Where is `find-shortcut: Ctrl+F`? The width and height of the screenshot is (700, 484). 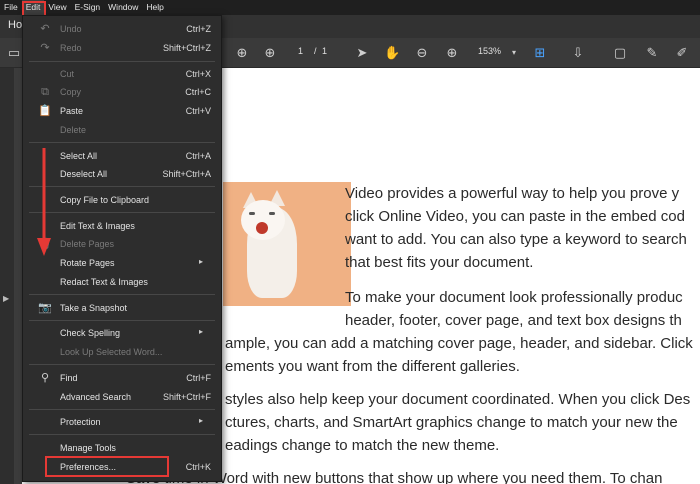
find-shortcut: Ctrl+F is located at coordinates (198, 378).